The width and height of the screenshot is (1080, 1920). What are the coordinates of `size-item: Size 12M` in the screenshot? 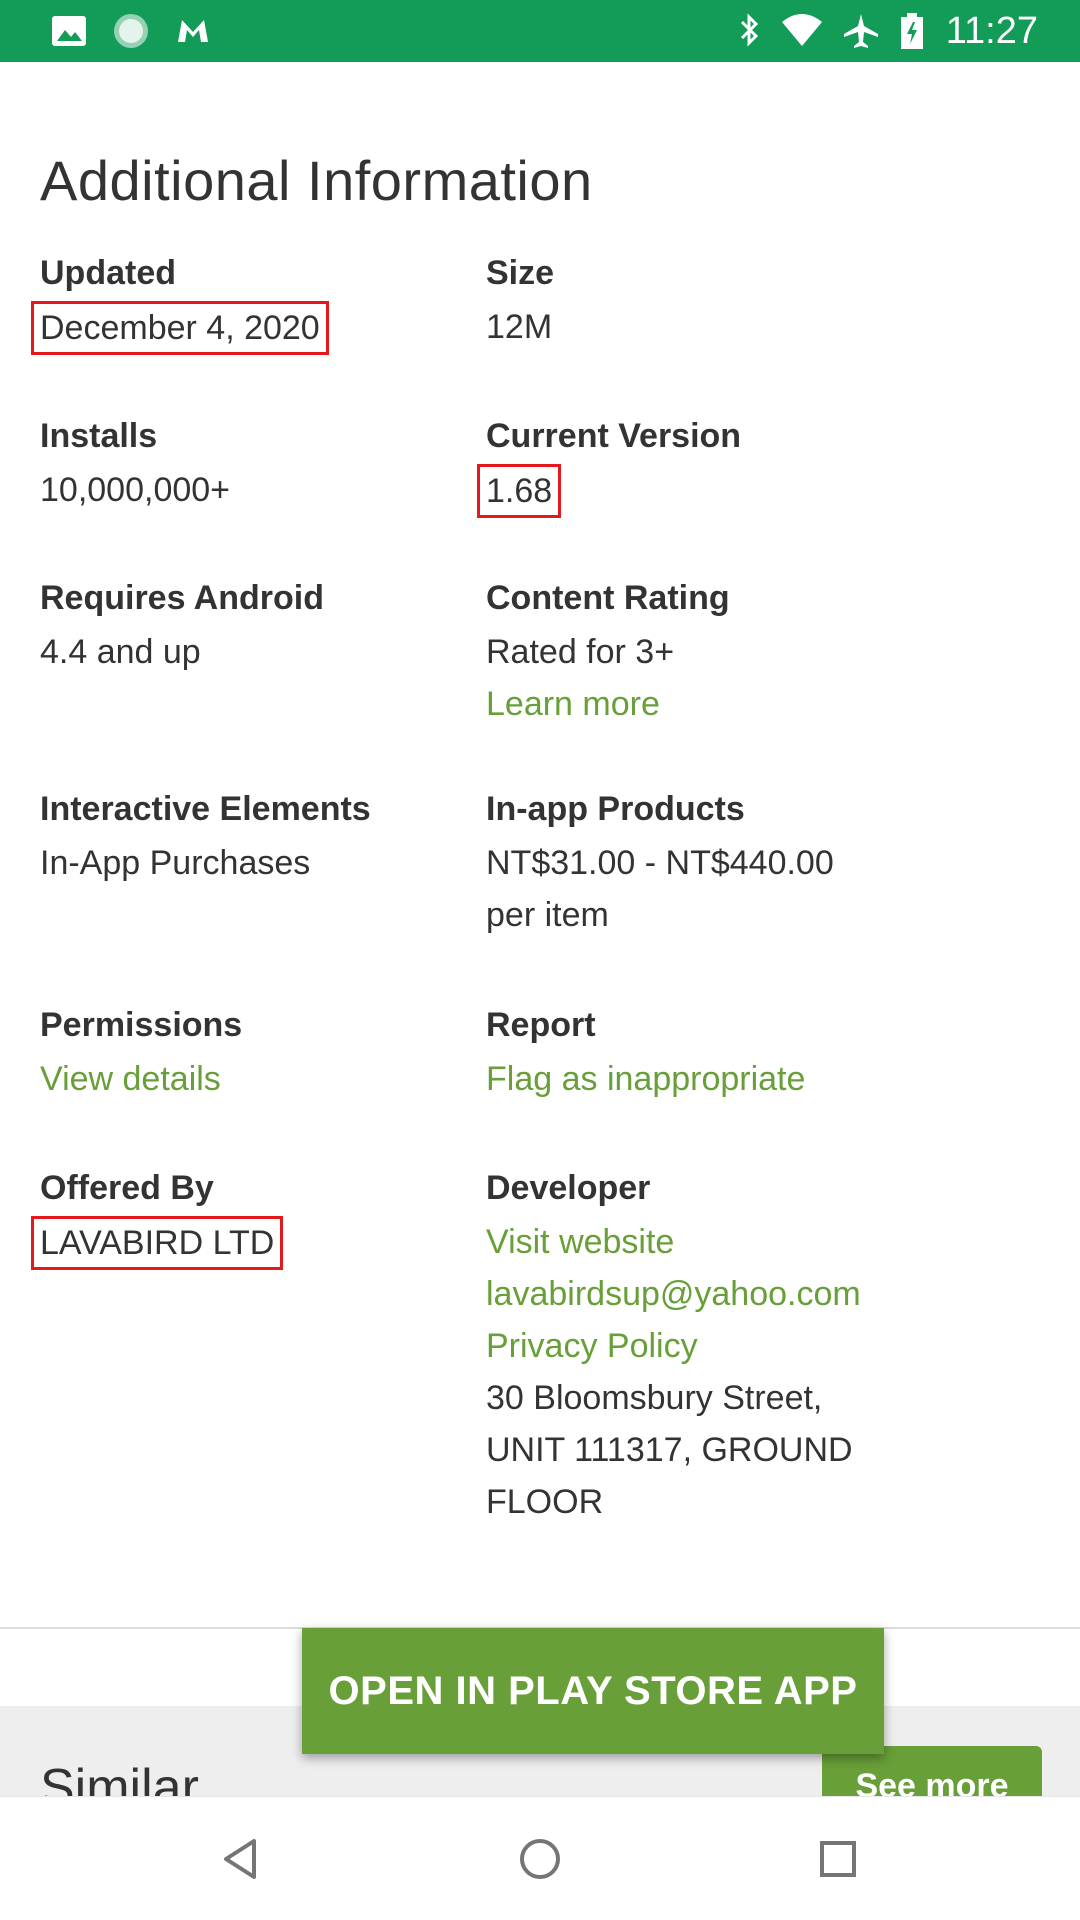 It's located at (726, 302).